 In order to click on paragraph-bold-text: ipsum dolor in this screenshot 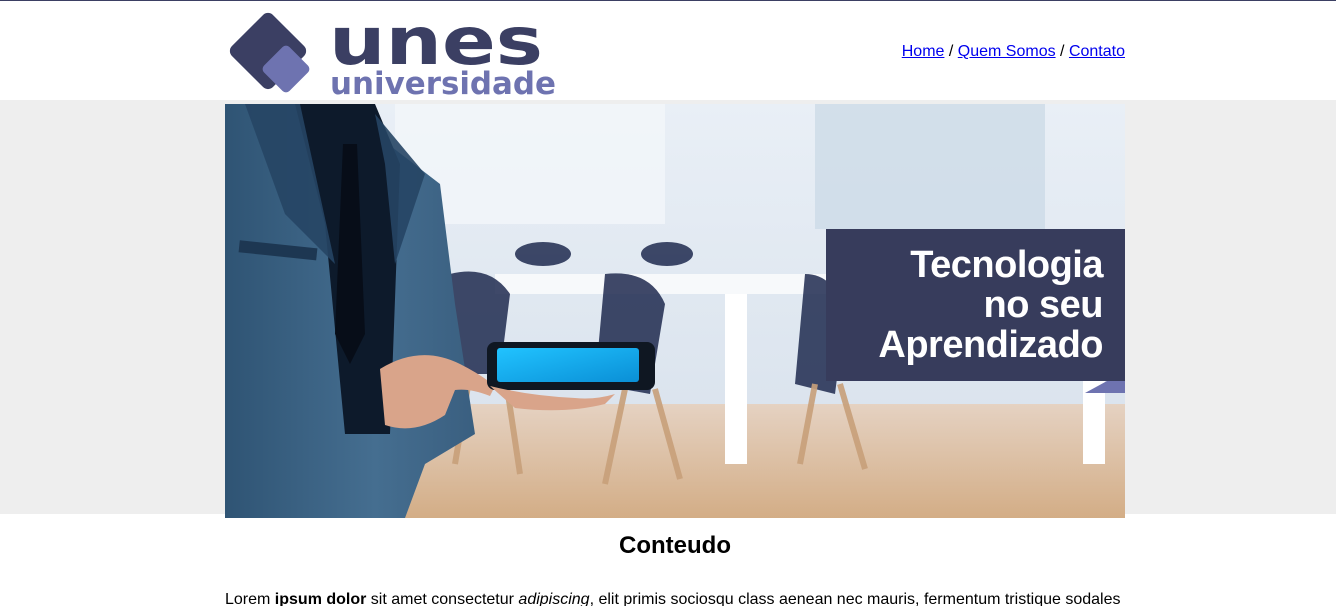, I will do `click(320, 598)`.